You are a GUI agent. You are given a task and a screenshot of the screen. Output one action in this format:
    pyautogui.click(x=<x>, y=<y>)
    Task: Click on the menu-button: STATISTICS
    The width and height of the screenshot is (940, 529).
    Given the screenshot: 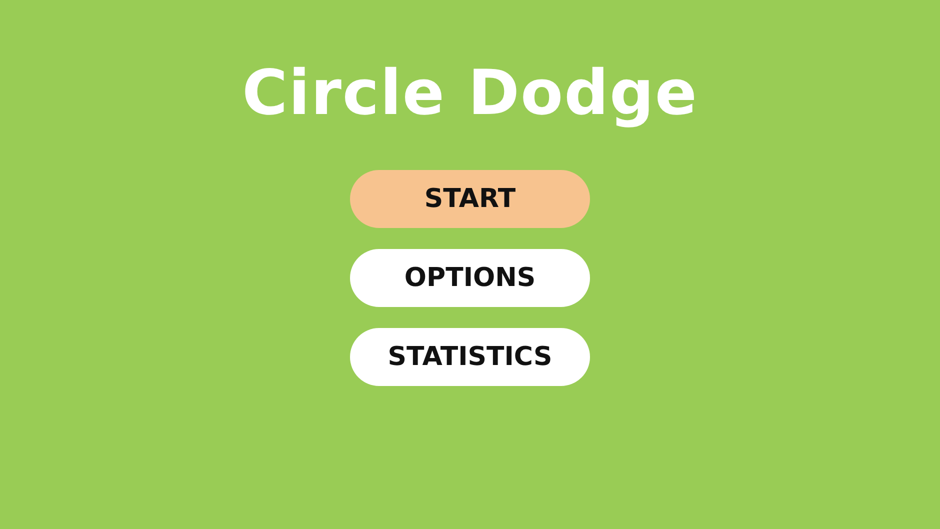 What is the action you would take?
    pyautogui.click(x=470, y=357)
    